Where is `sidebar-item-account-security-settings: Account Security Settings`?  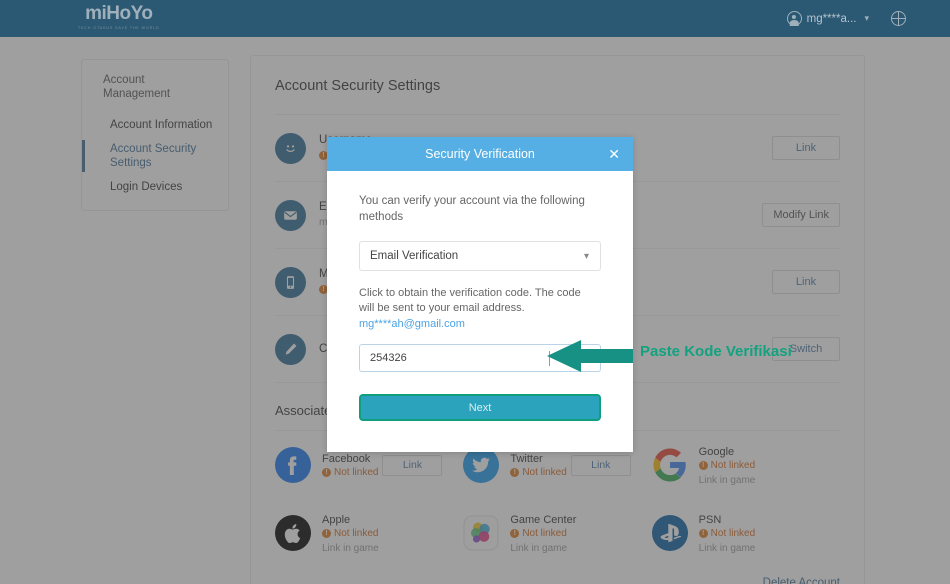 sidebar-item-account-security-settings: Account Security Settings is located at coordinates (155, 156).